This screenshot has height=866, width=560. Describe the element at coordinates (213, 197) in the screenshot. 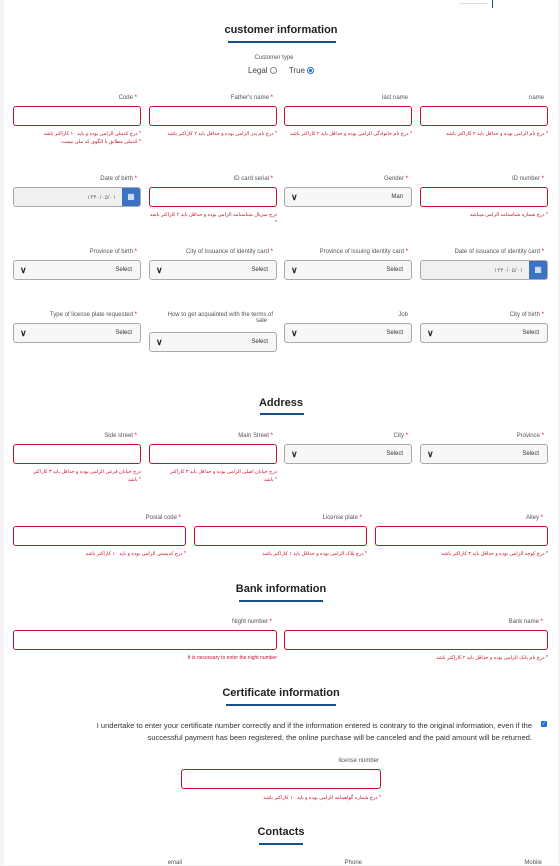

I see `id-serial-input` at that location.